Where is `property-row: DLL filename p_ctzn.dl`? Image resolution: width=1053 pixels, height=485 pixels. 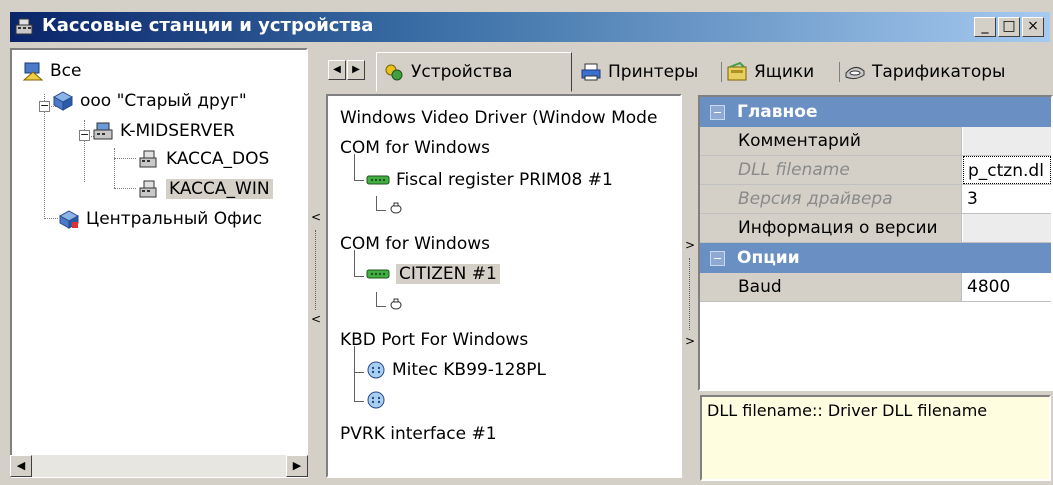 property-row: DLL filename p_ctzn.dl is located at coordinates (875, 170).